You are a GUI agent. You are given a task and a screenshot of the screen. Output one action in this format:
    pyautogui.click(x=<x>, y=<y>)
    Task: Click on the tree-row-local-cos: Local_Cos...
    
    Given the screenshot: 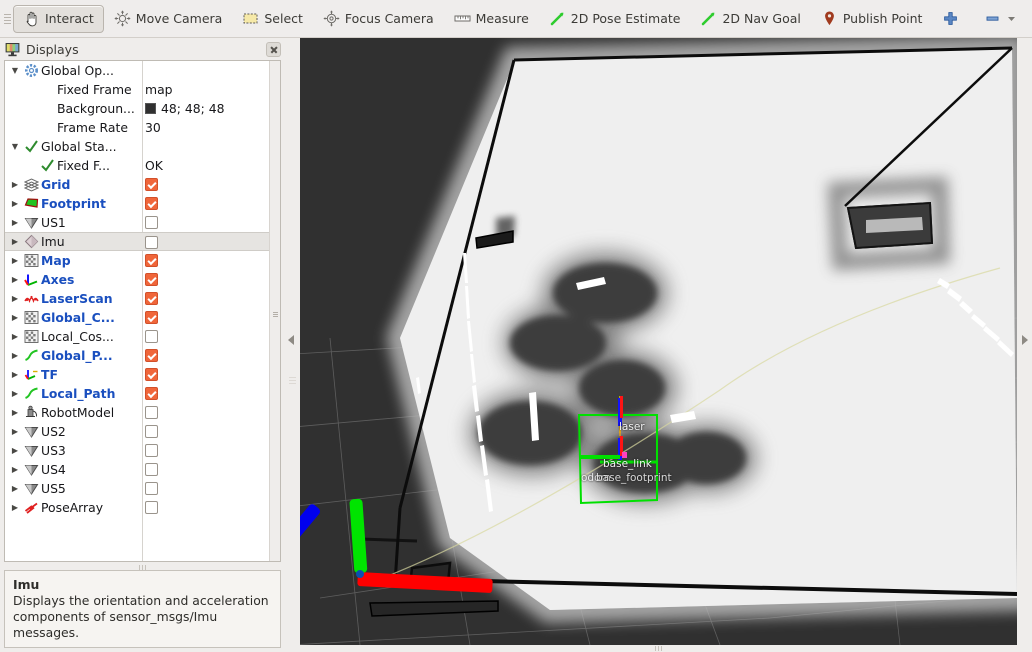 What is the action you would take?
    pyautogui.click(x=142, y=336)
    